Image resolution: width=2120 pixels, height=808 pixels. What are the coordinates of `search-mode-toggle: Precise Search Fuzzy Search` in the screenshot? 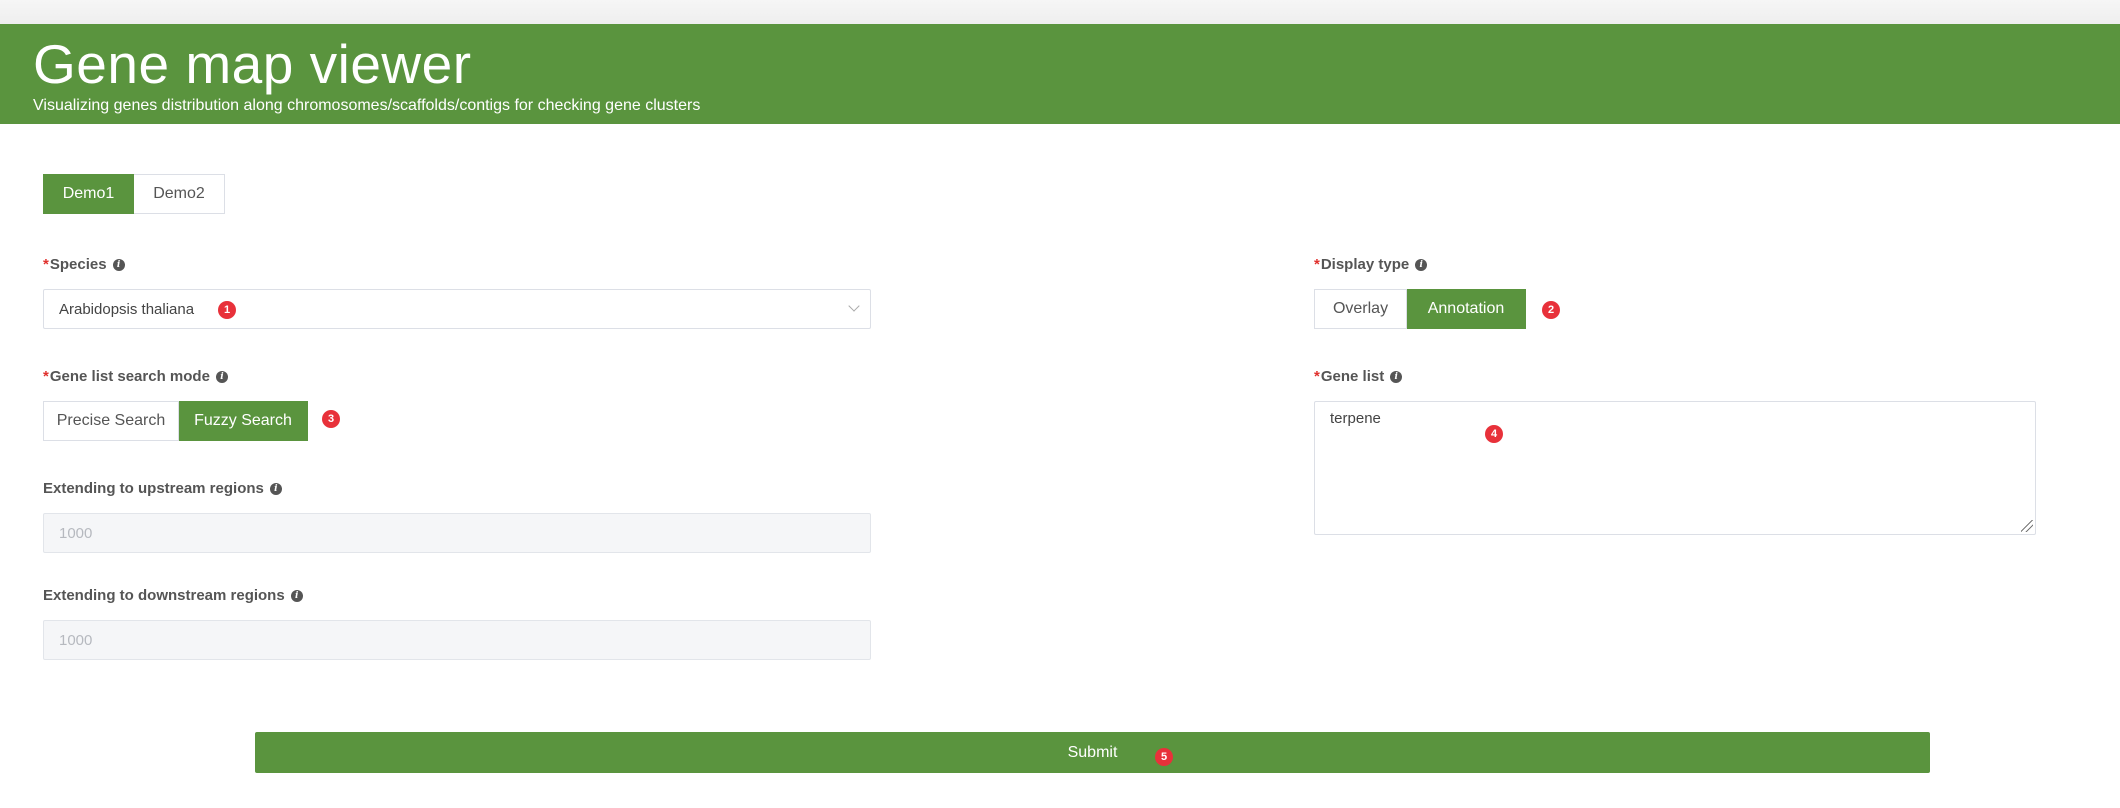 It's located at (175, 421).